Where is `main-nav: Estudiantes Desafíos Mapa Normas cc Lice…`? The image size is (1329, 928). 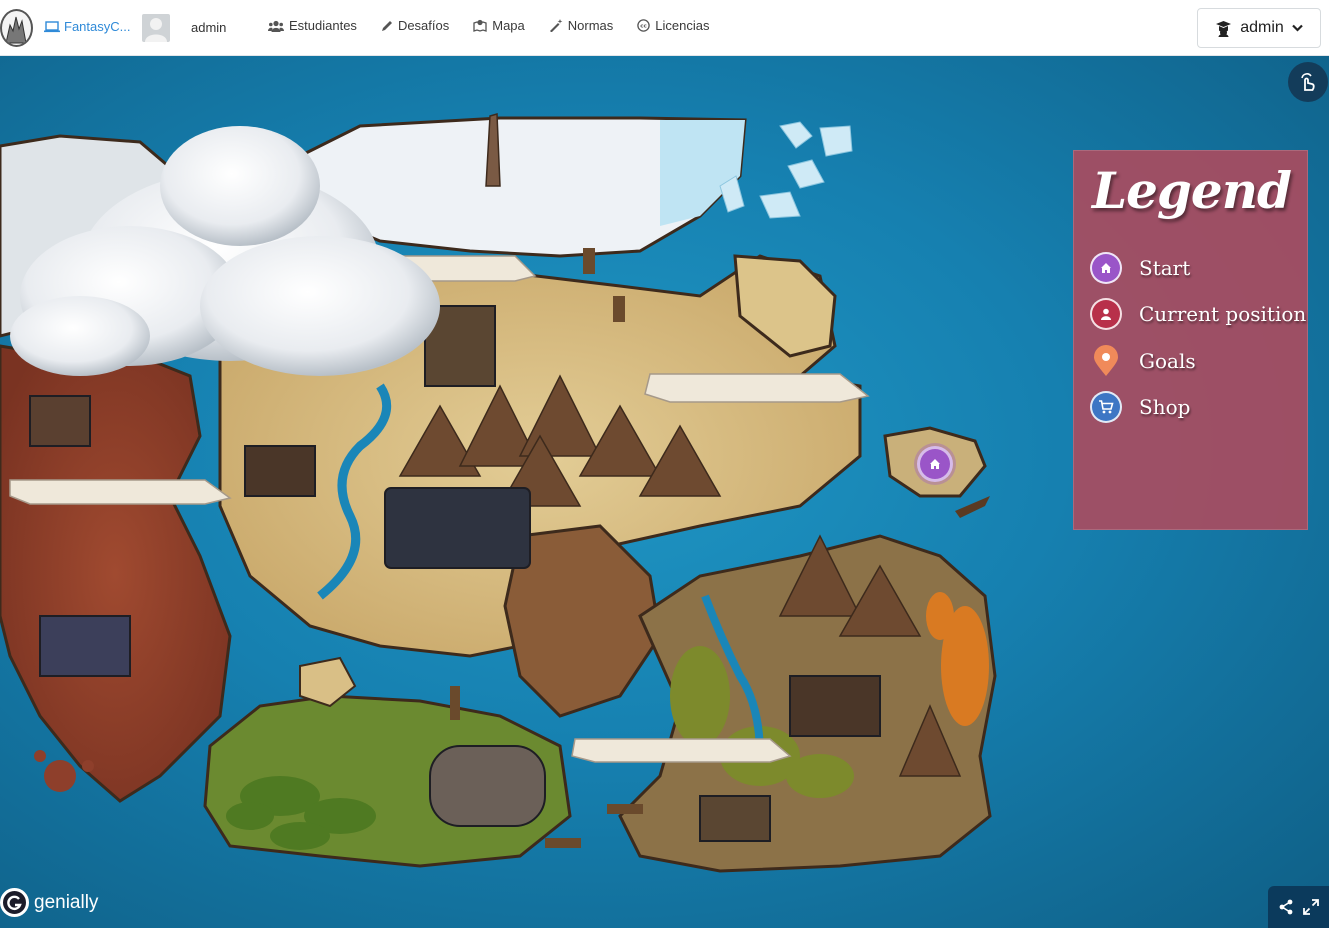
main-nav: Estudiantes Desafíos Mapa Normas cc Lice… is located at coordinates (489, 25).